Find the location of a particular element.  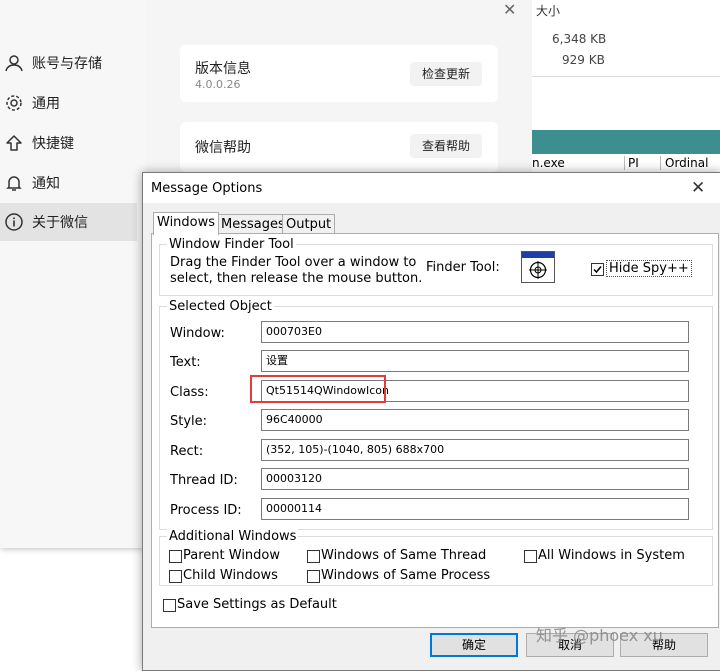

sidebar-item-account-storage: 账号与存储 is located at coordinates (68, 63).